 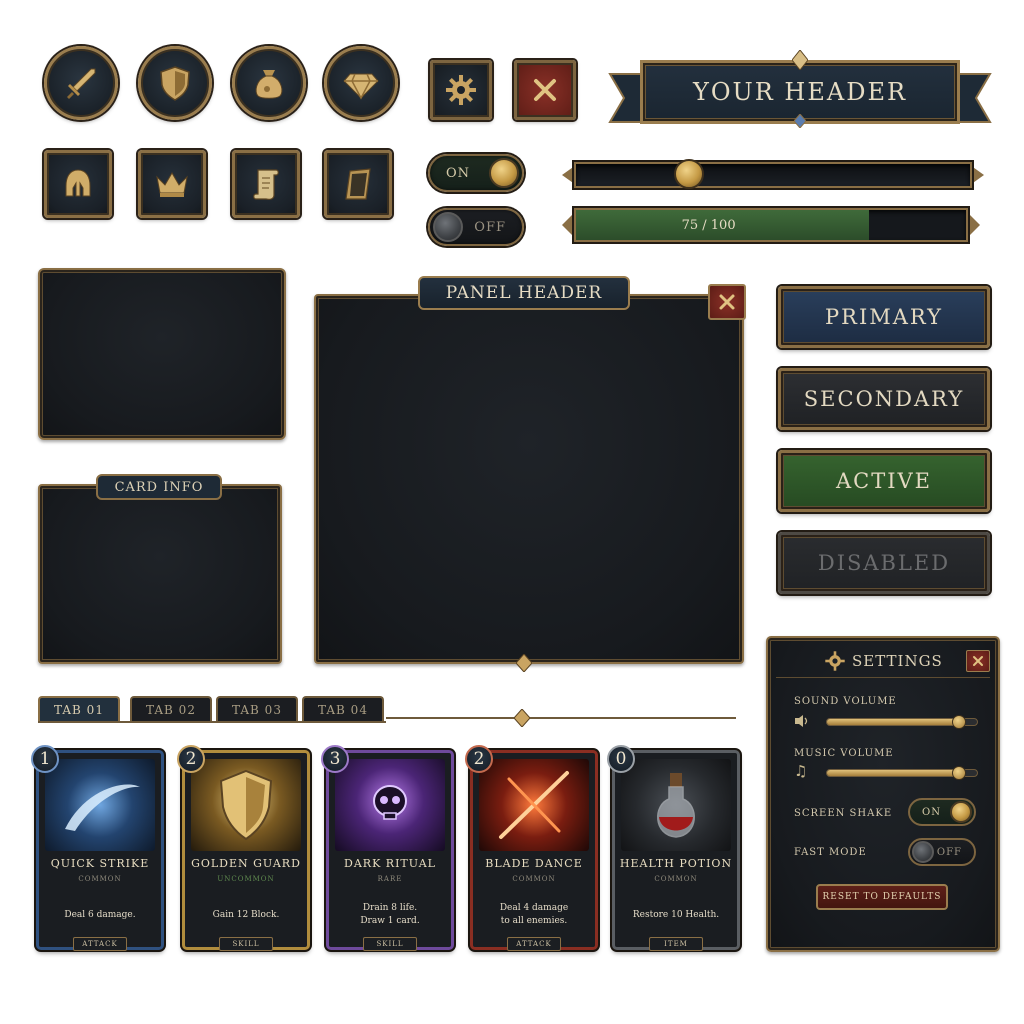 I want to click on primary-button: PRIMARY, so click(x=884, y=317).